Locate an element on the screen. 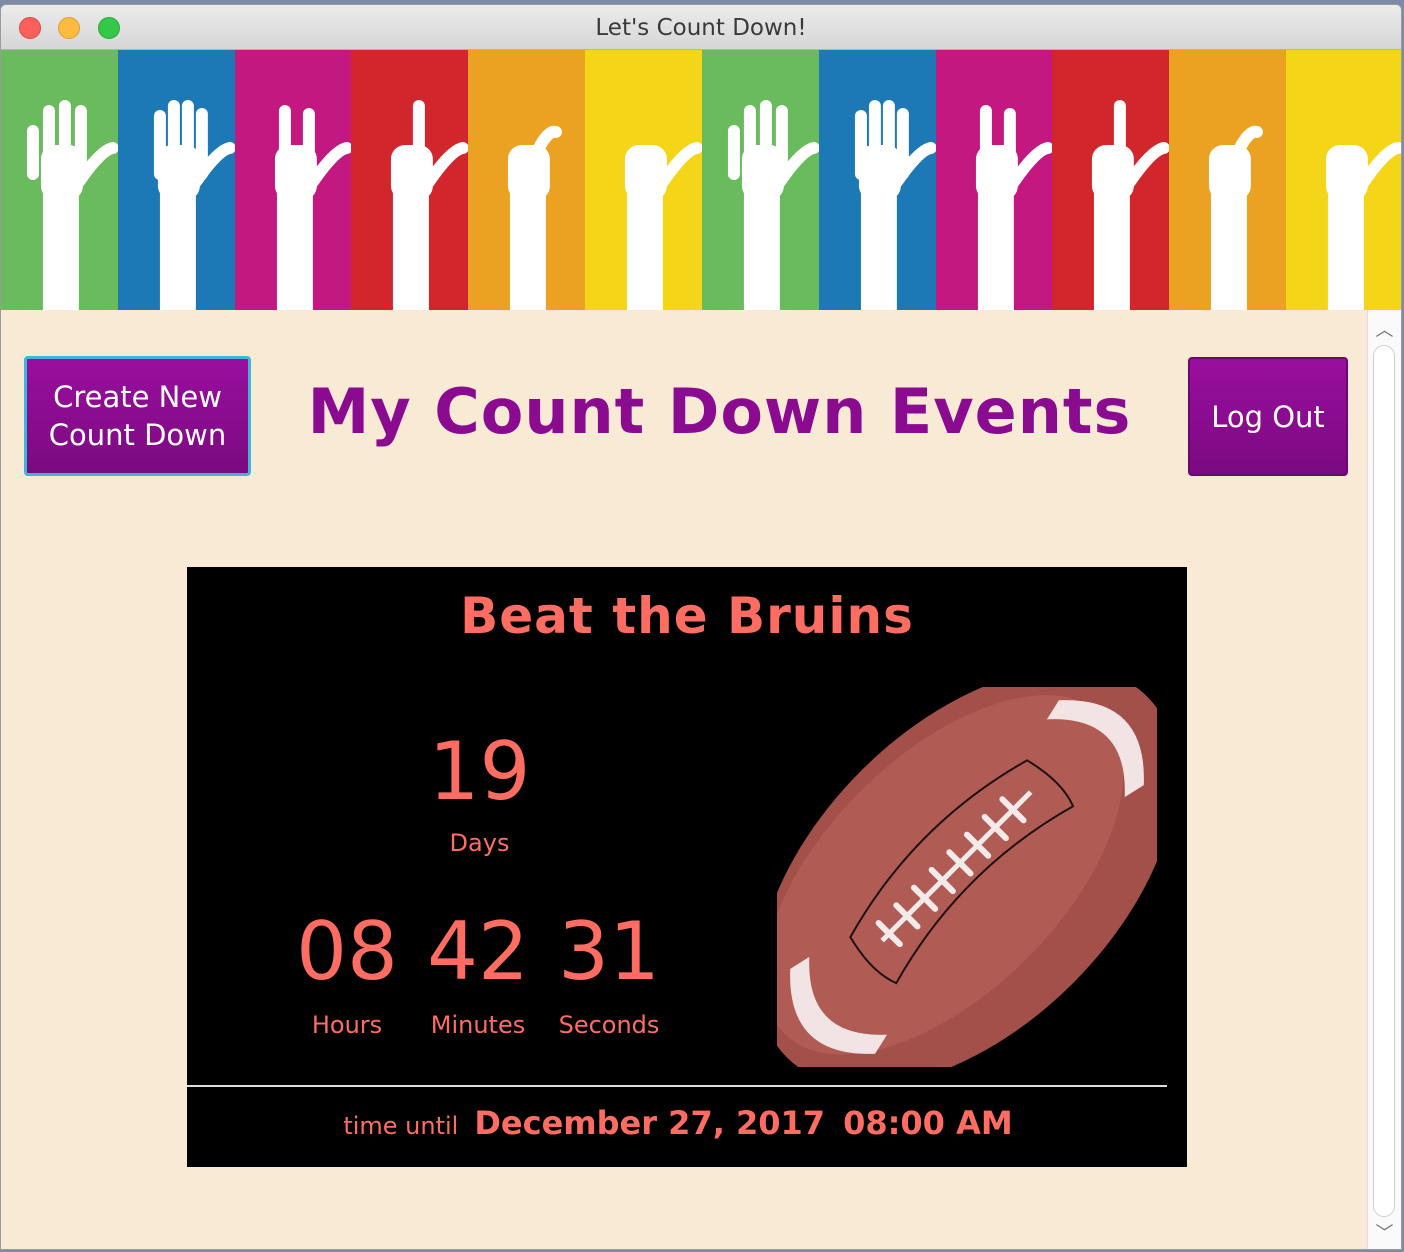  seconds-value: 31 is located at coordinates (609, 951).